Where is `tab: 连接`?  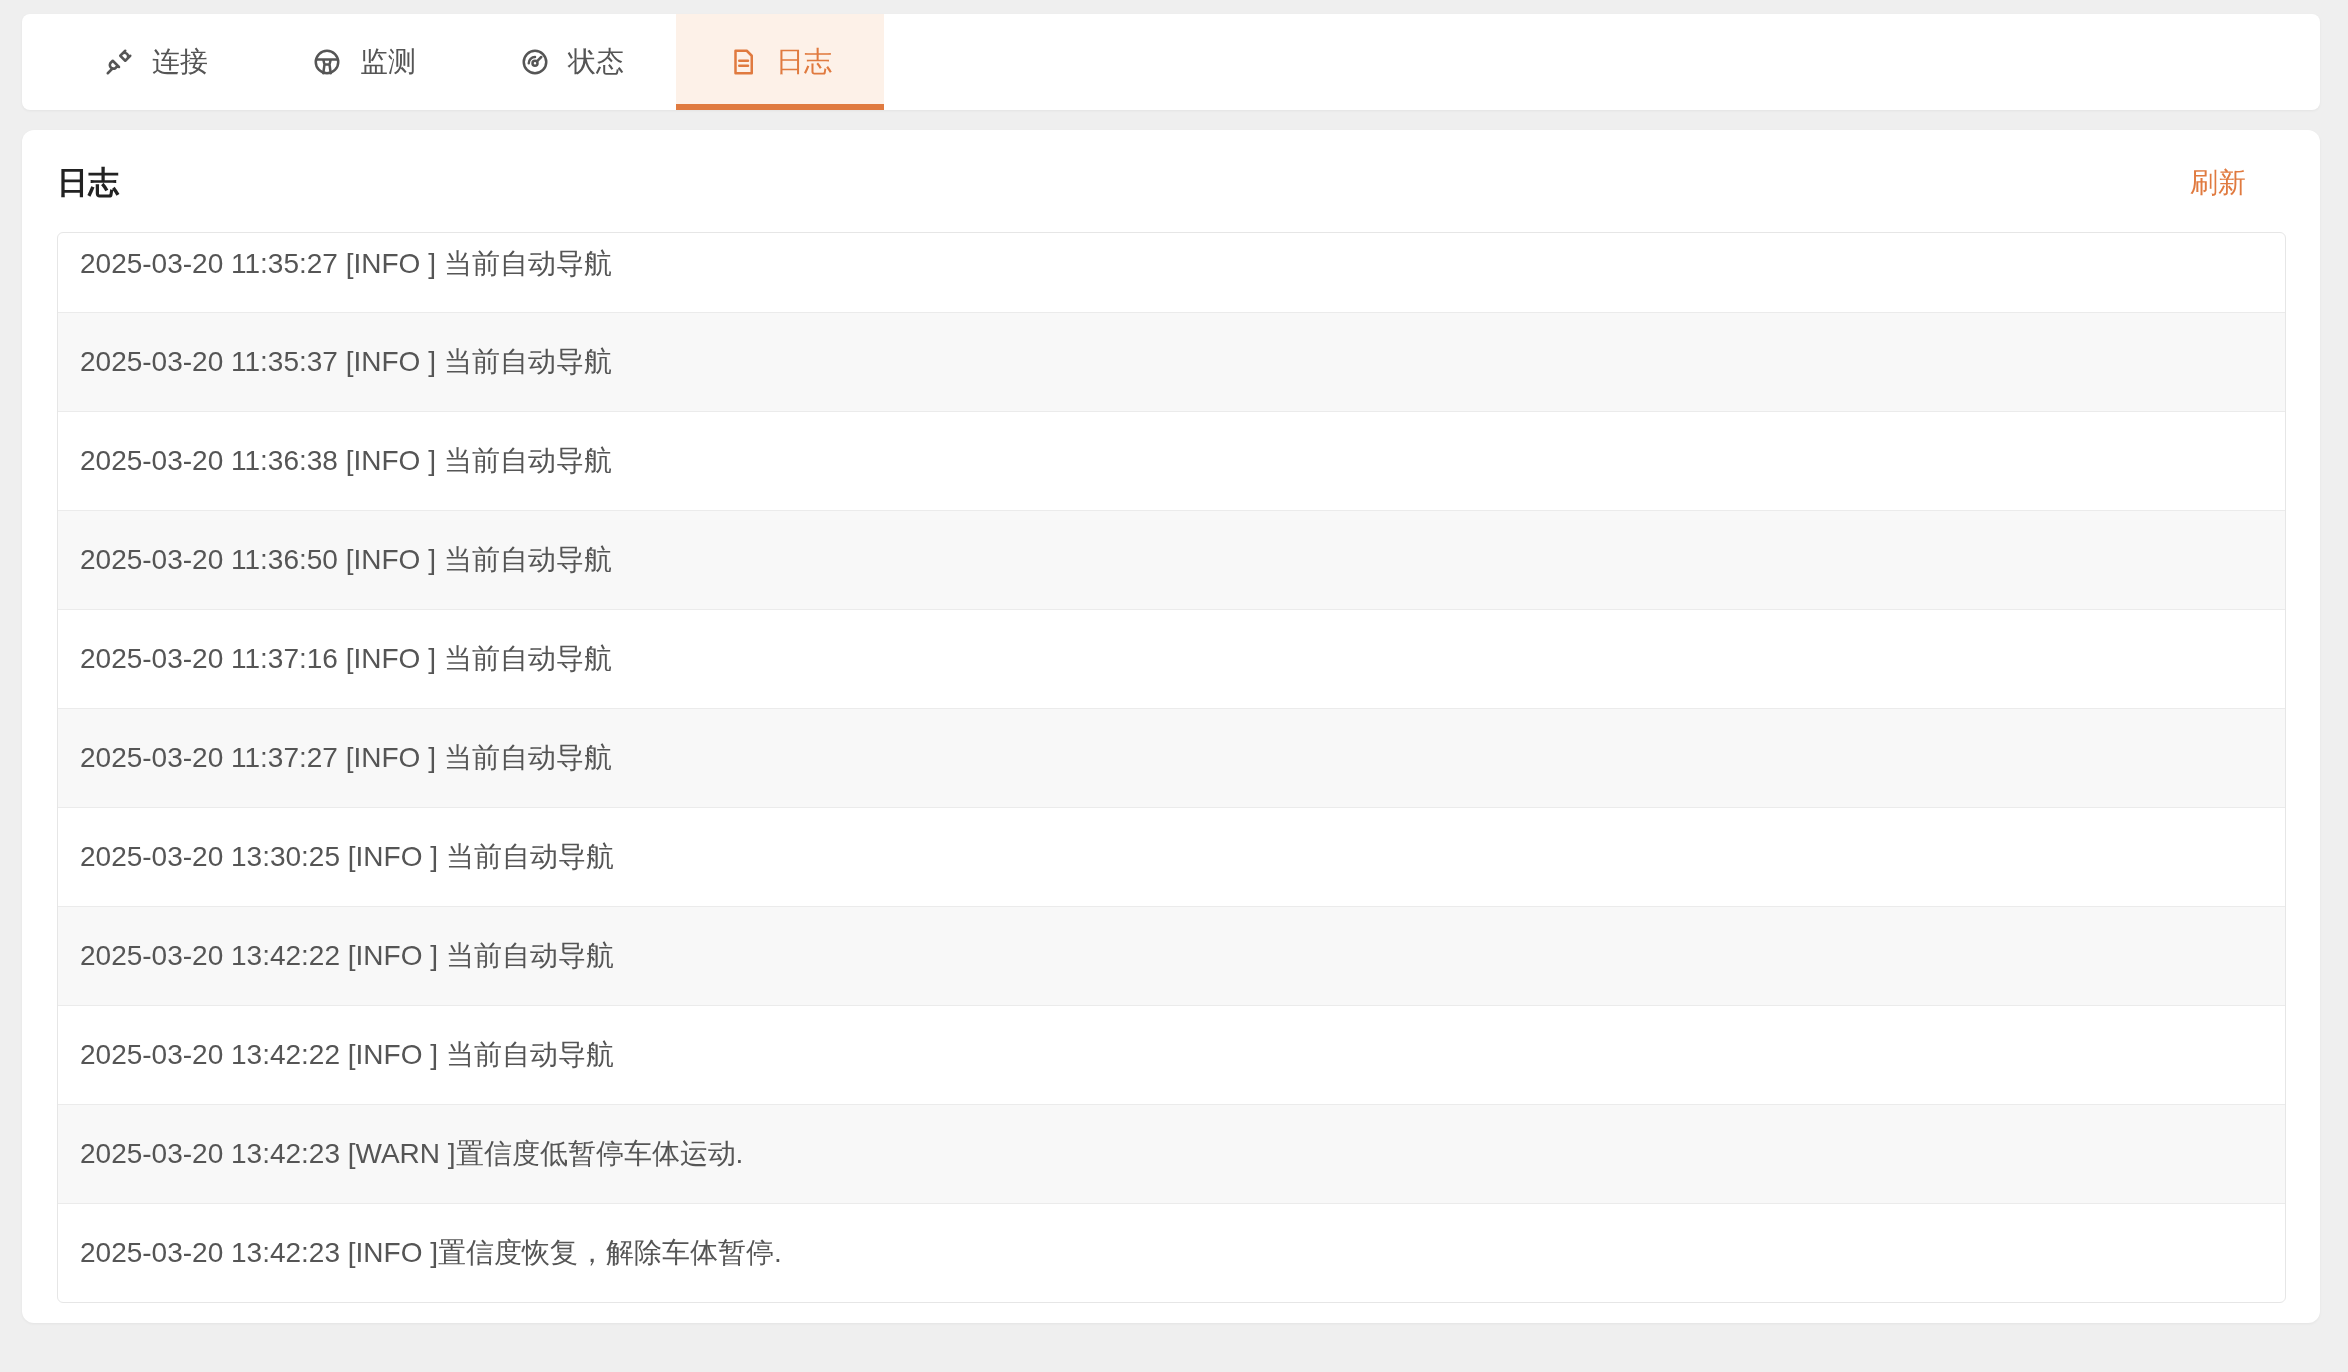 tab: 连接 is located at coordinates (156, 62).